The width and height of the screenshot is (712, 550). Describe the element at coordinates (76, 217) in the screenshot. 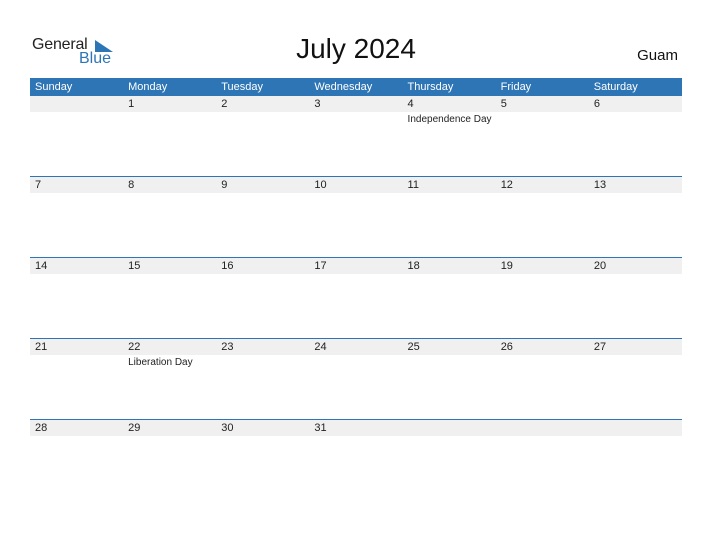

I see `day-cell: 7` at that location.